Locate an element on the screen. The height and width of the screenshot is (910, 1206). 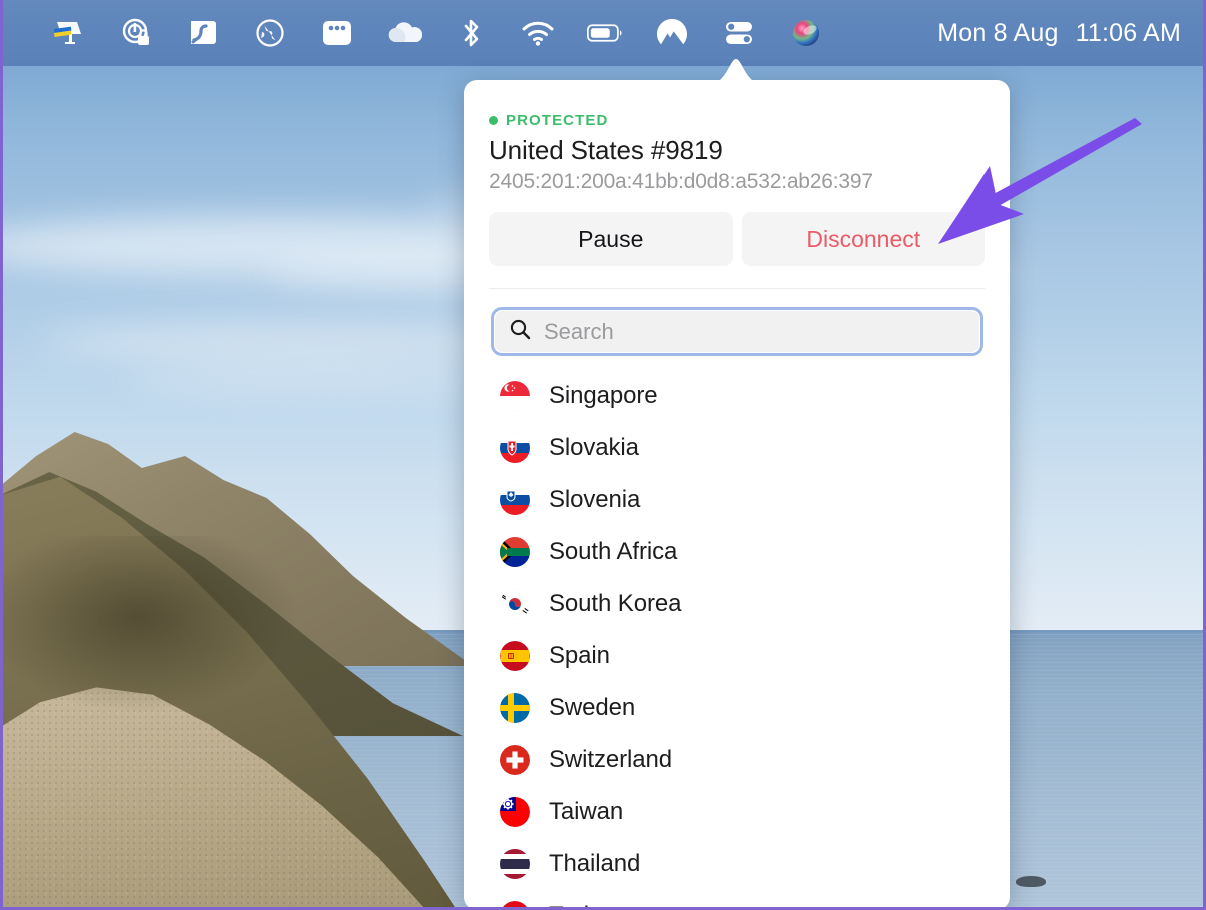
country-name: Sweden is located at coordinates (592, 707).